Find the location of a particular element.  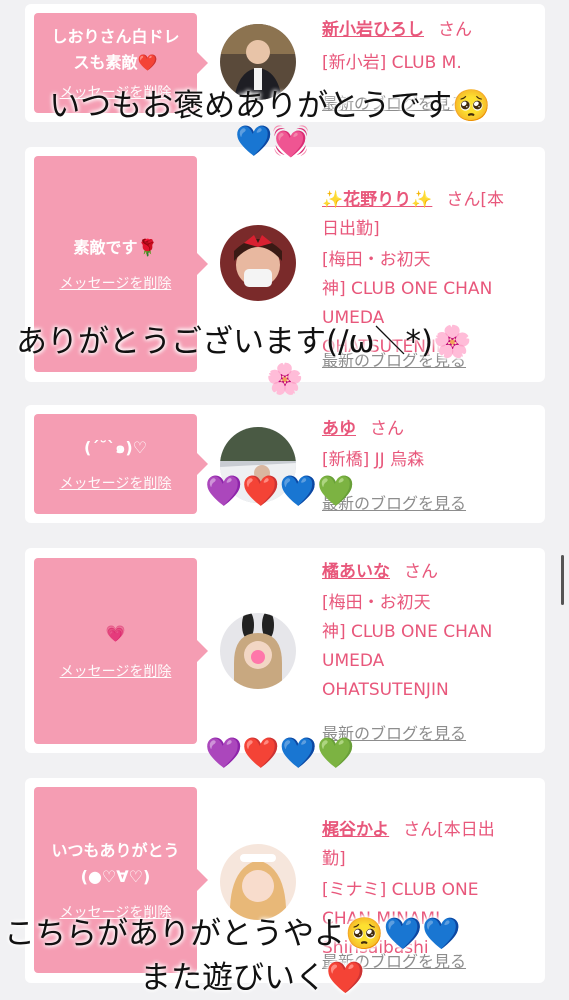

message-bubble: 💗 メッセージを削除 is located at coordinates (121, 651).